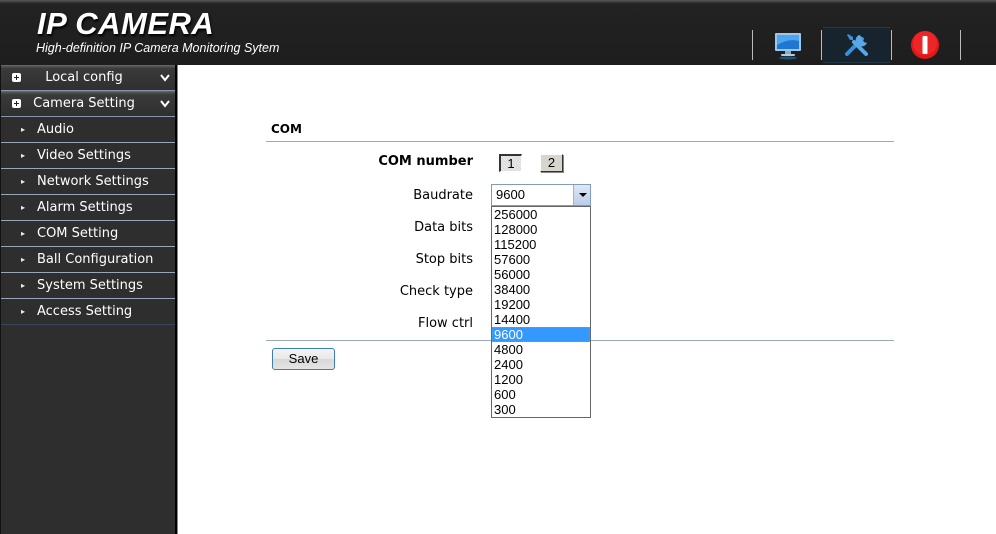  What do you see at coordinates (93, 181) in the screenshot?
I see `sidebar-item-label: Network Settings` at bounding box center [93, 181].